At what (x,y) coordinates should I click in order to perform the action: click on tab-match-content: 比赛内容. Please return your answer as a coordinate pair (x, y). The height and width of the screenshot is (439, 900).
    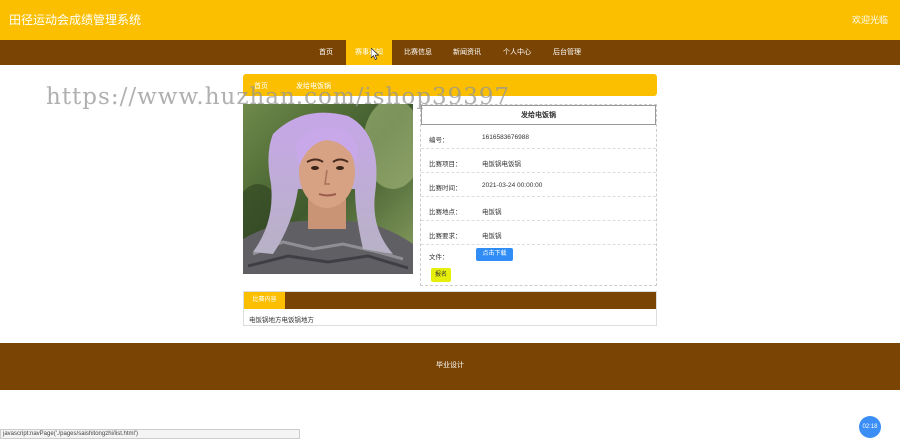
    Looking at the image, I should click on (264, 300).